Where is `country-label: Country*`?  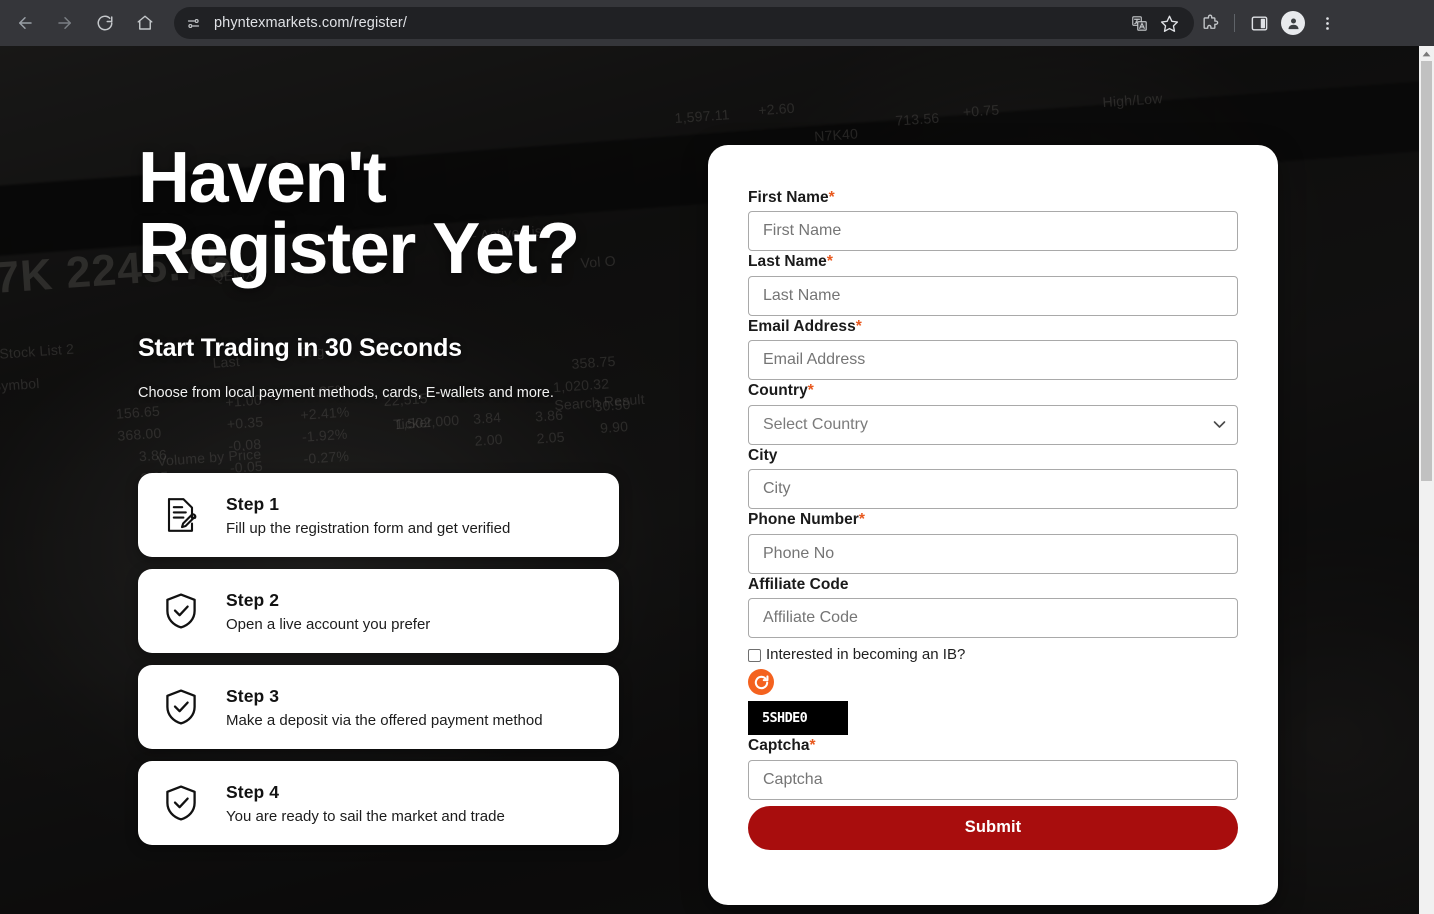 country-label: Country* is located at coordinates (993, 391).